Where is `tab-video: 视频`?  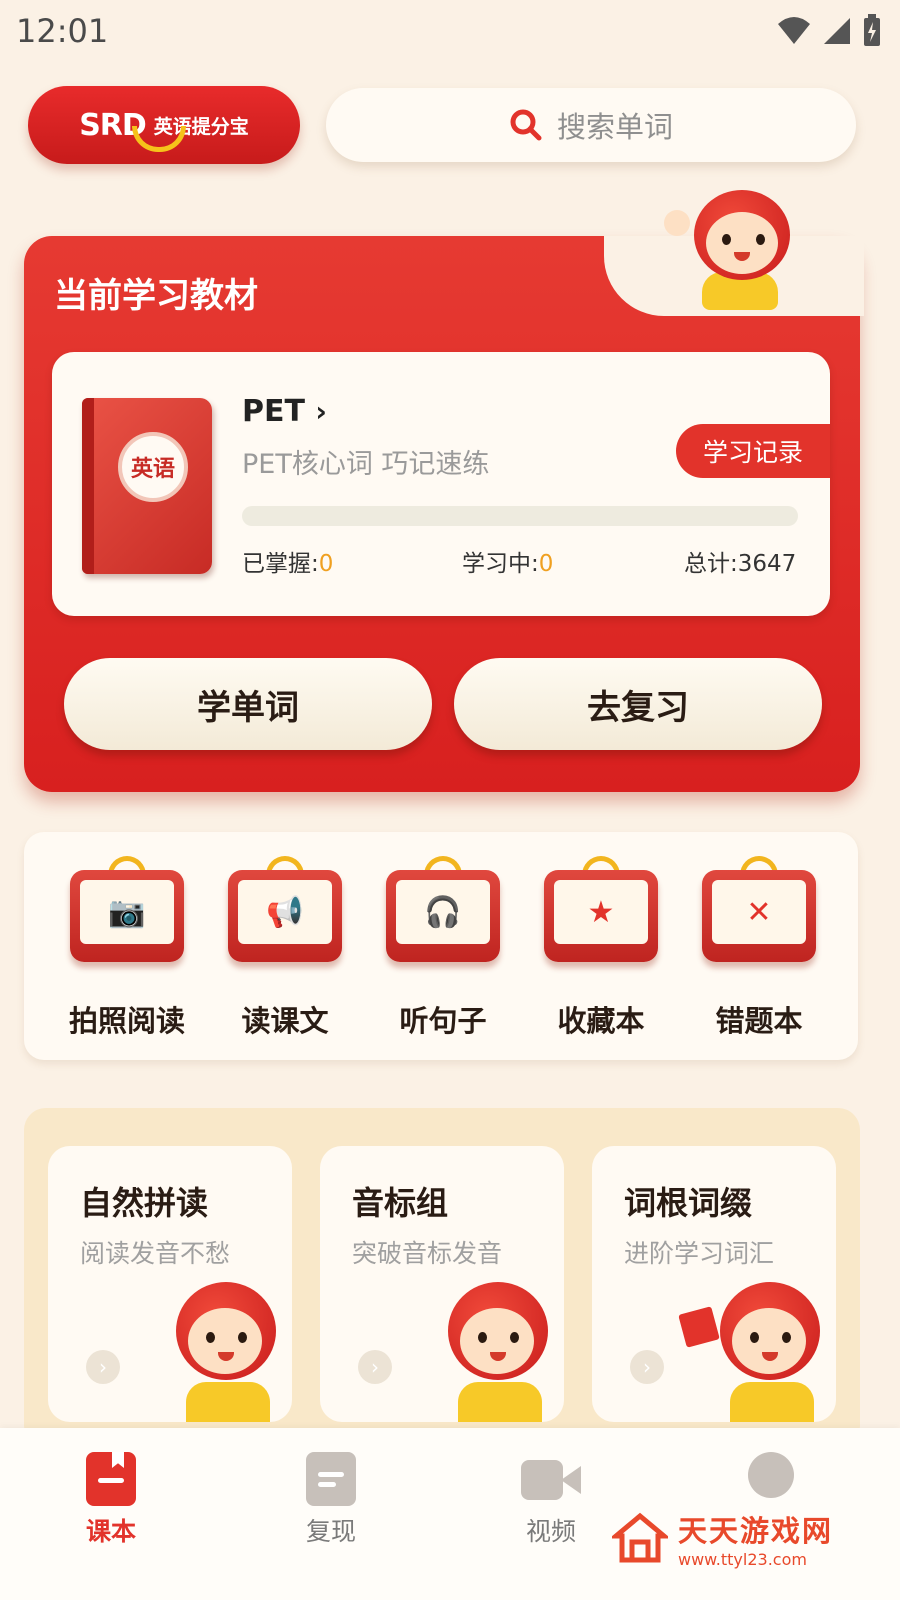 tab-video: 视频 is located at coordinates (551, 1500).